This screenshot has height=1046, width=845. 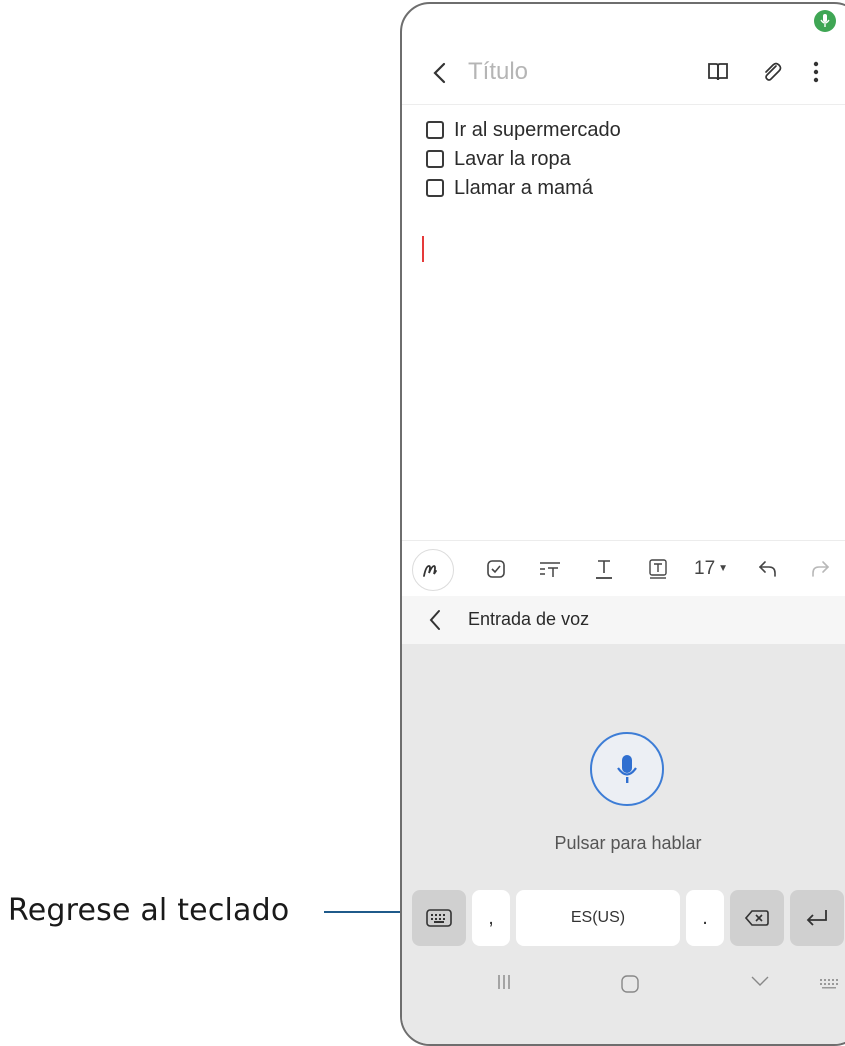 I want to click on navigation-bar, so click(x=623, y=985).